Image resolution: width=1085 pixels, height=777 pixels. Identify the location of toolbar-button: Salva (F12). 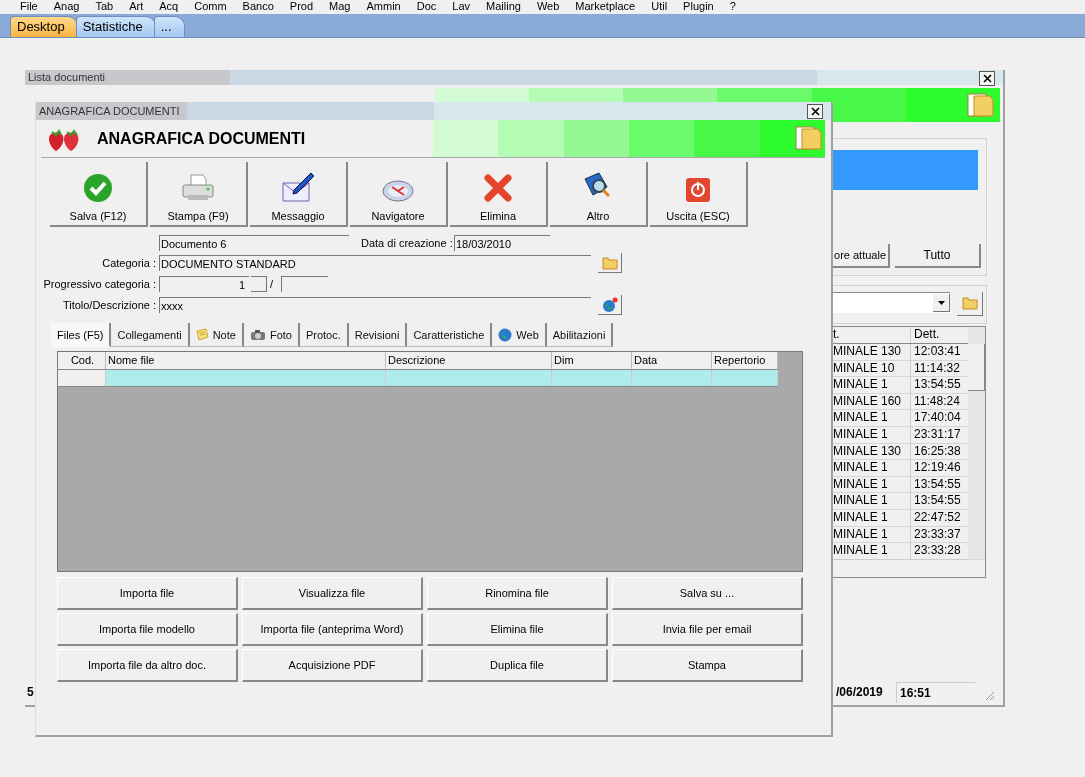
(99, 194).